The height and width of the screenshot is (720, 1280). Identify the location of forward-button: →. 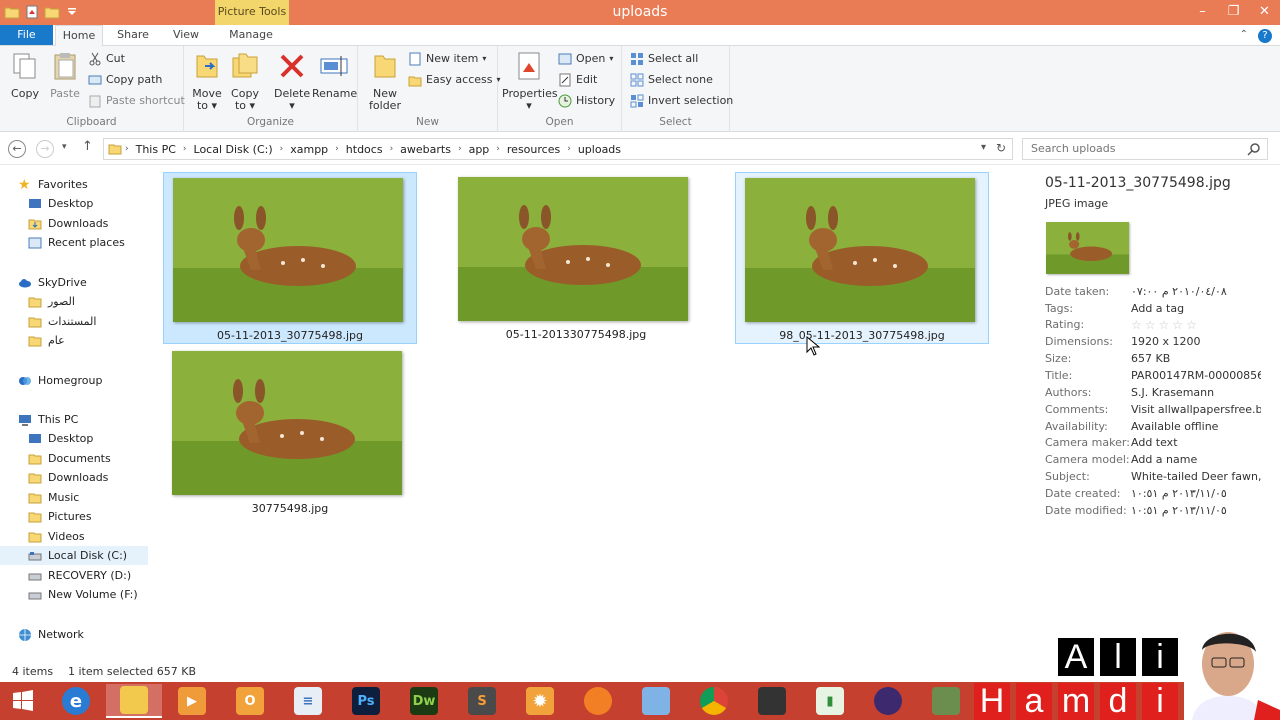
(45, 149).